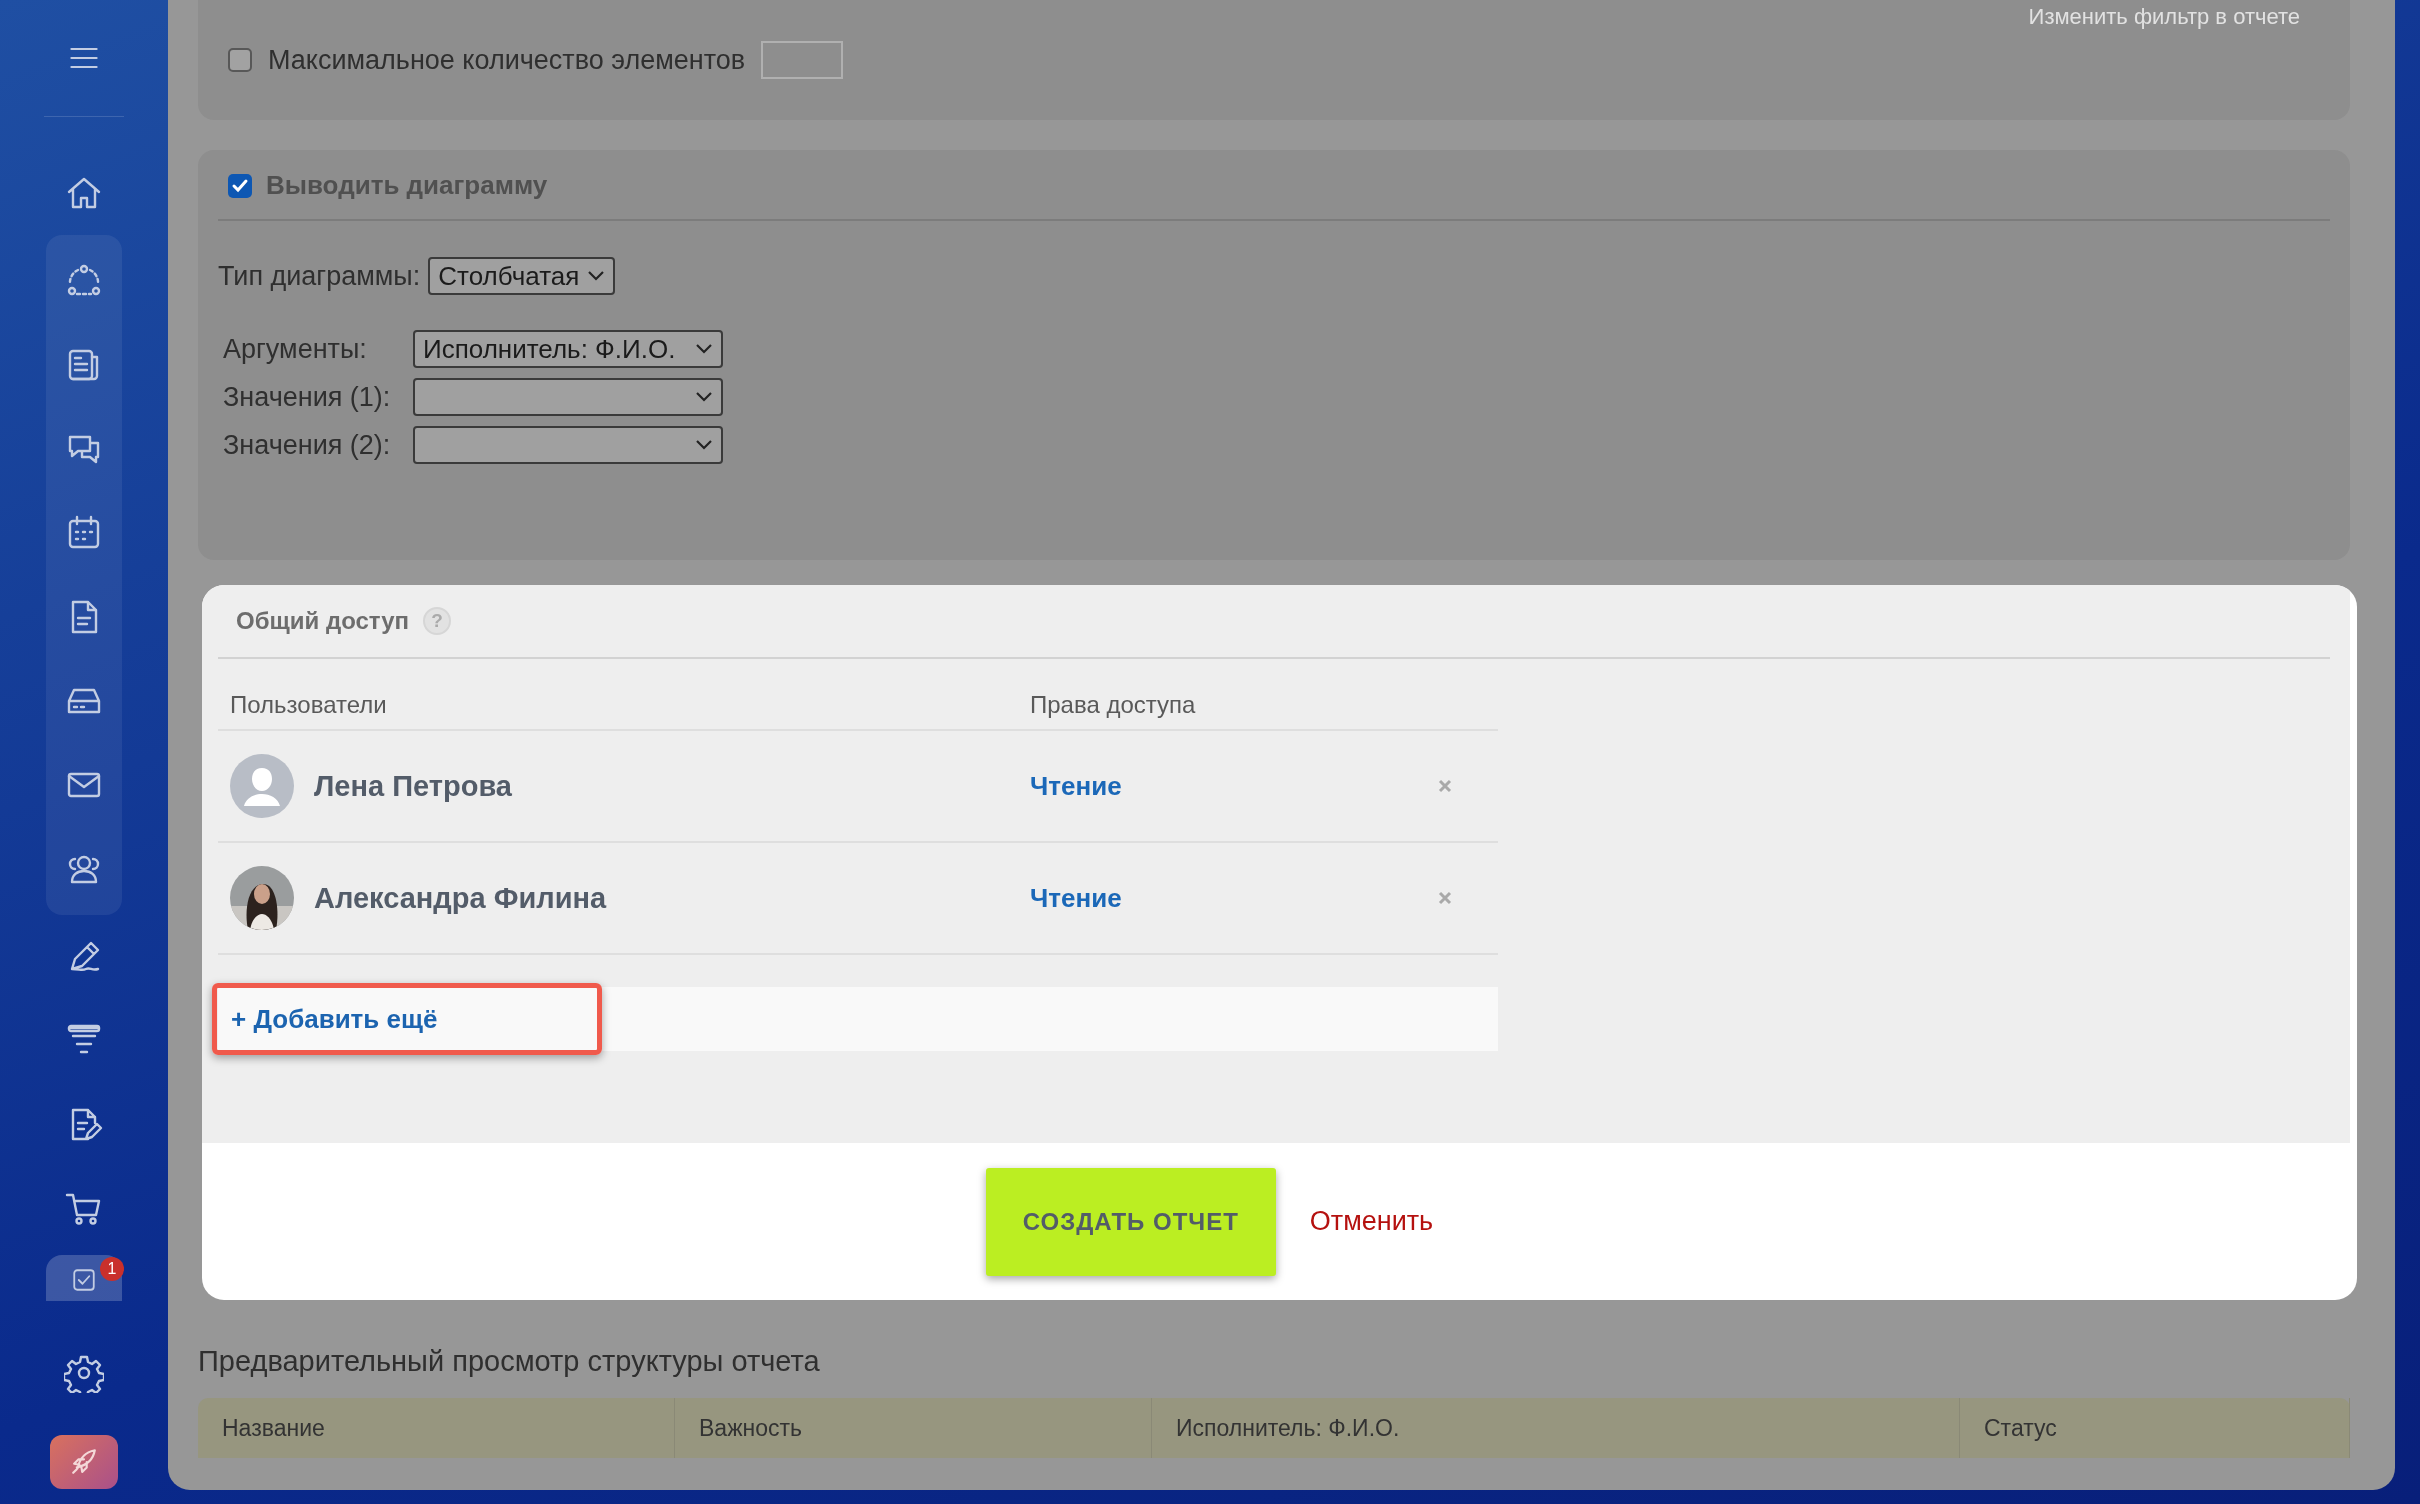  I want to click on section-title: Выводить диаграмму, so click(407, 185).